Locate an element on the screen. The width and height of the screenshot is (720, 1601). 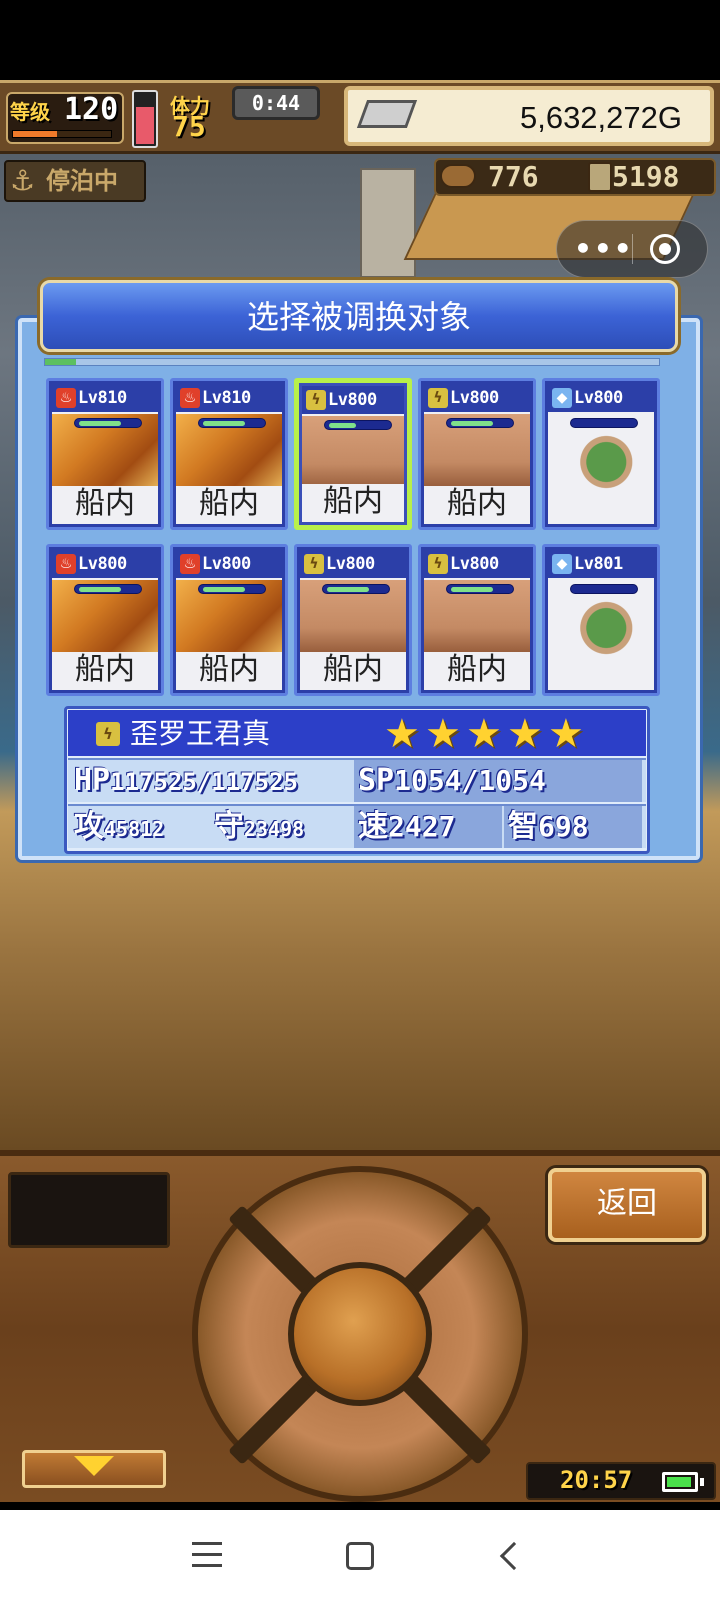
exp-bar-fill is located at coordinates (35, 134).